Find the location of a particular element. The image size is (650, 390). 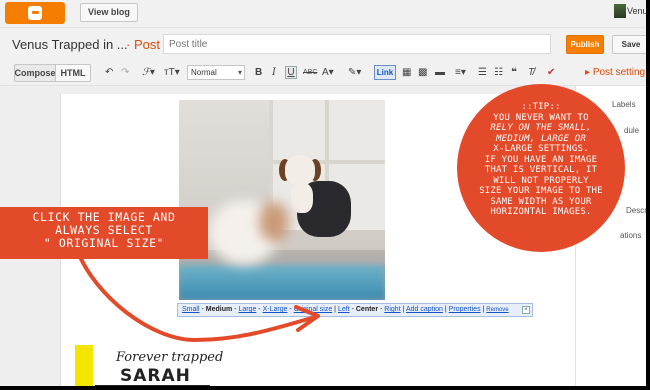

publish-button: Publish is located at coordinates (585, 44).